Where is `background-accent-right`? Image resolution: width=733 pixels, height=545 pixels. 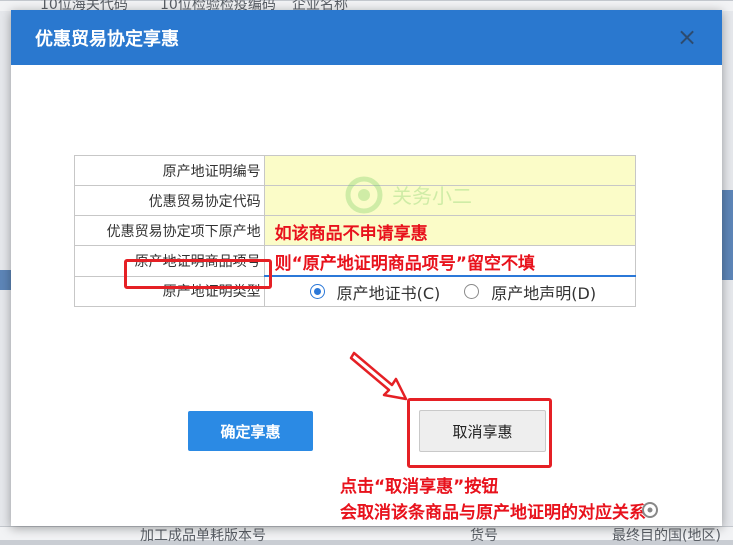
background-accent-right is located at coordinates (727, 235).